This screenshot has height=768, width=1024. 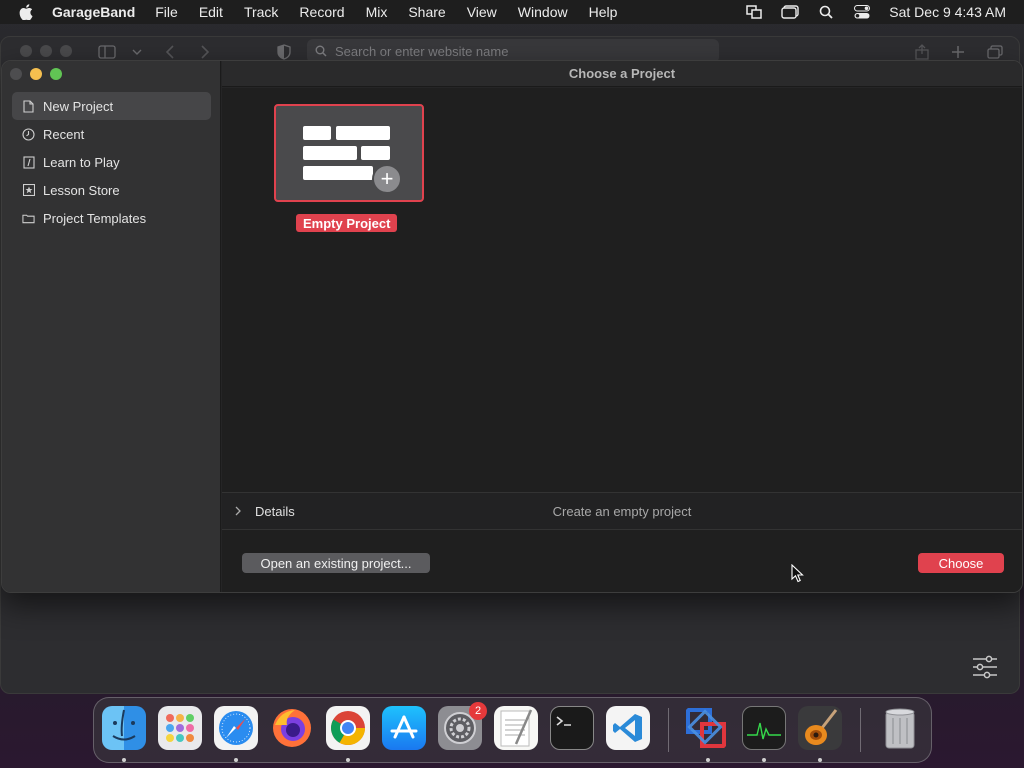 What do you see at coordinates (205, 52) in the screenshot?
I see `forward-icon` at bounding box center [205, 52].